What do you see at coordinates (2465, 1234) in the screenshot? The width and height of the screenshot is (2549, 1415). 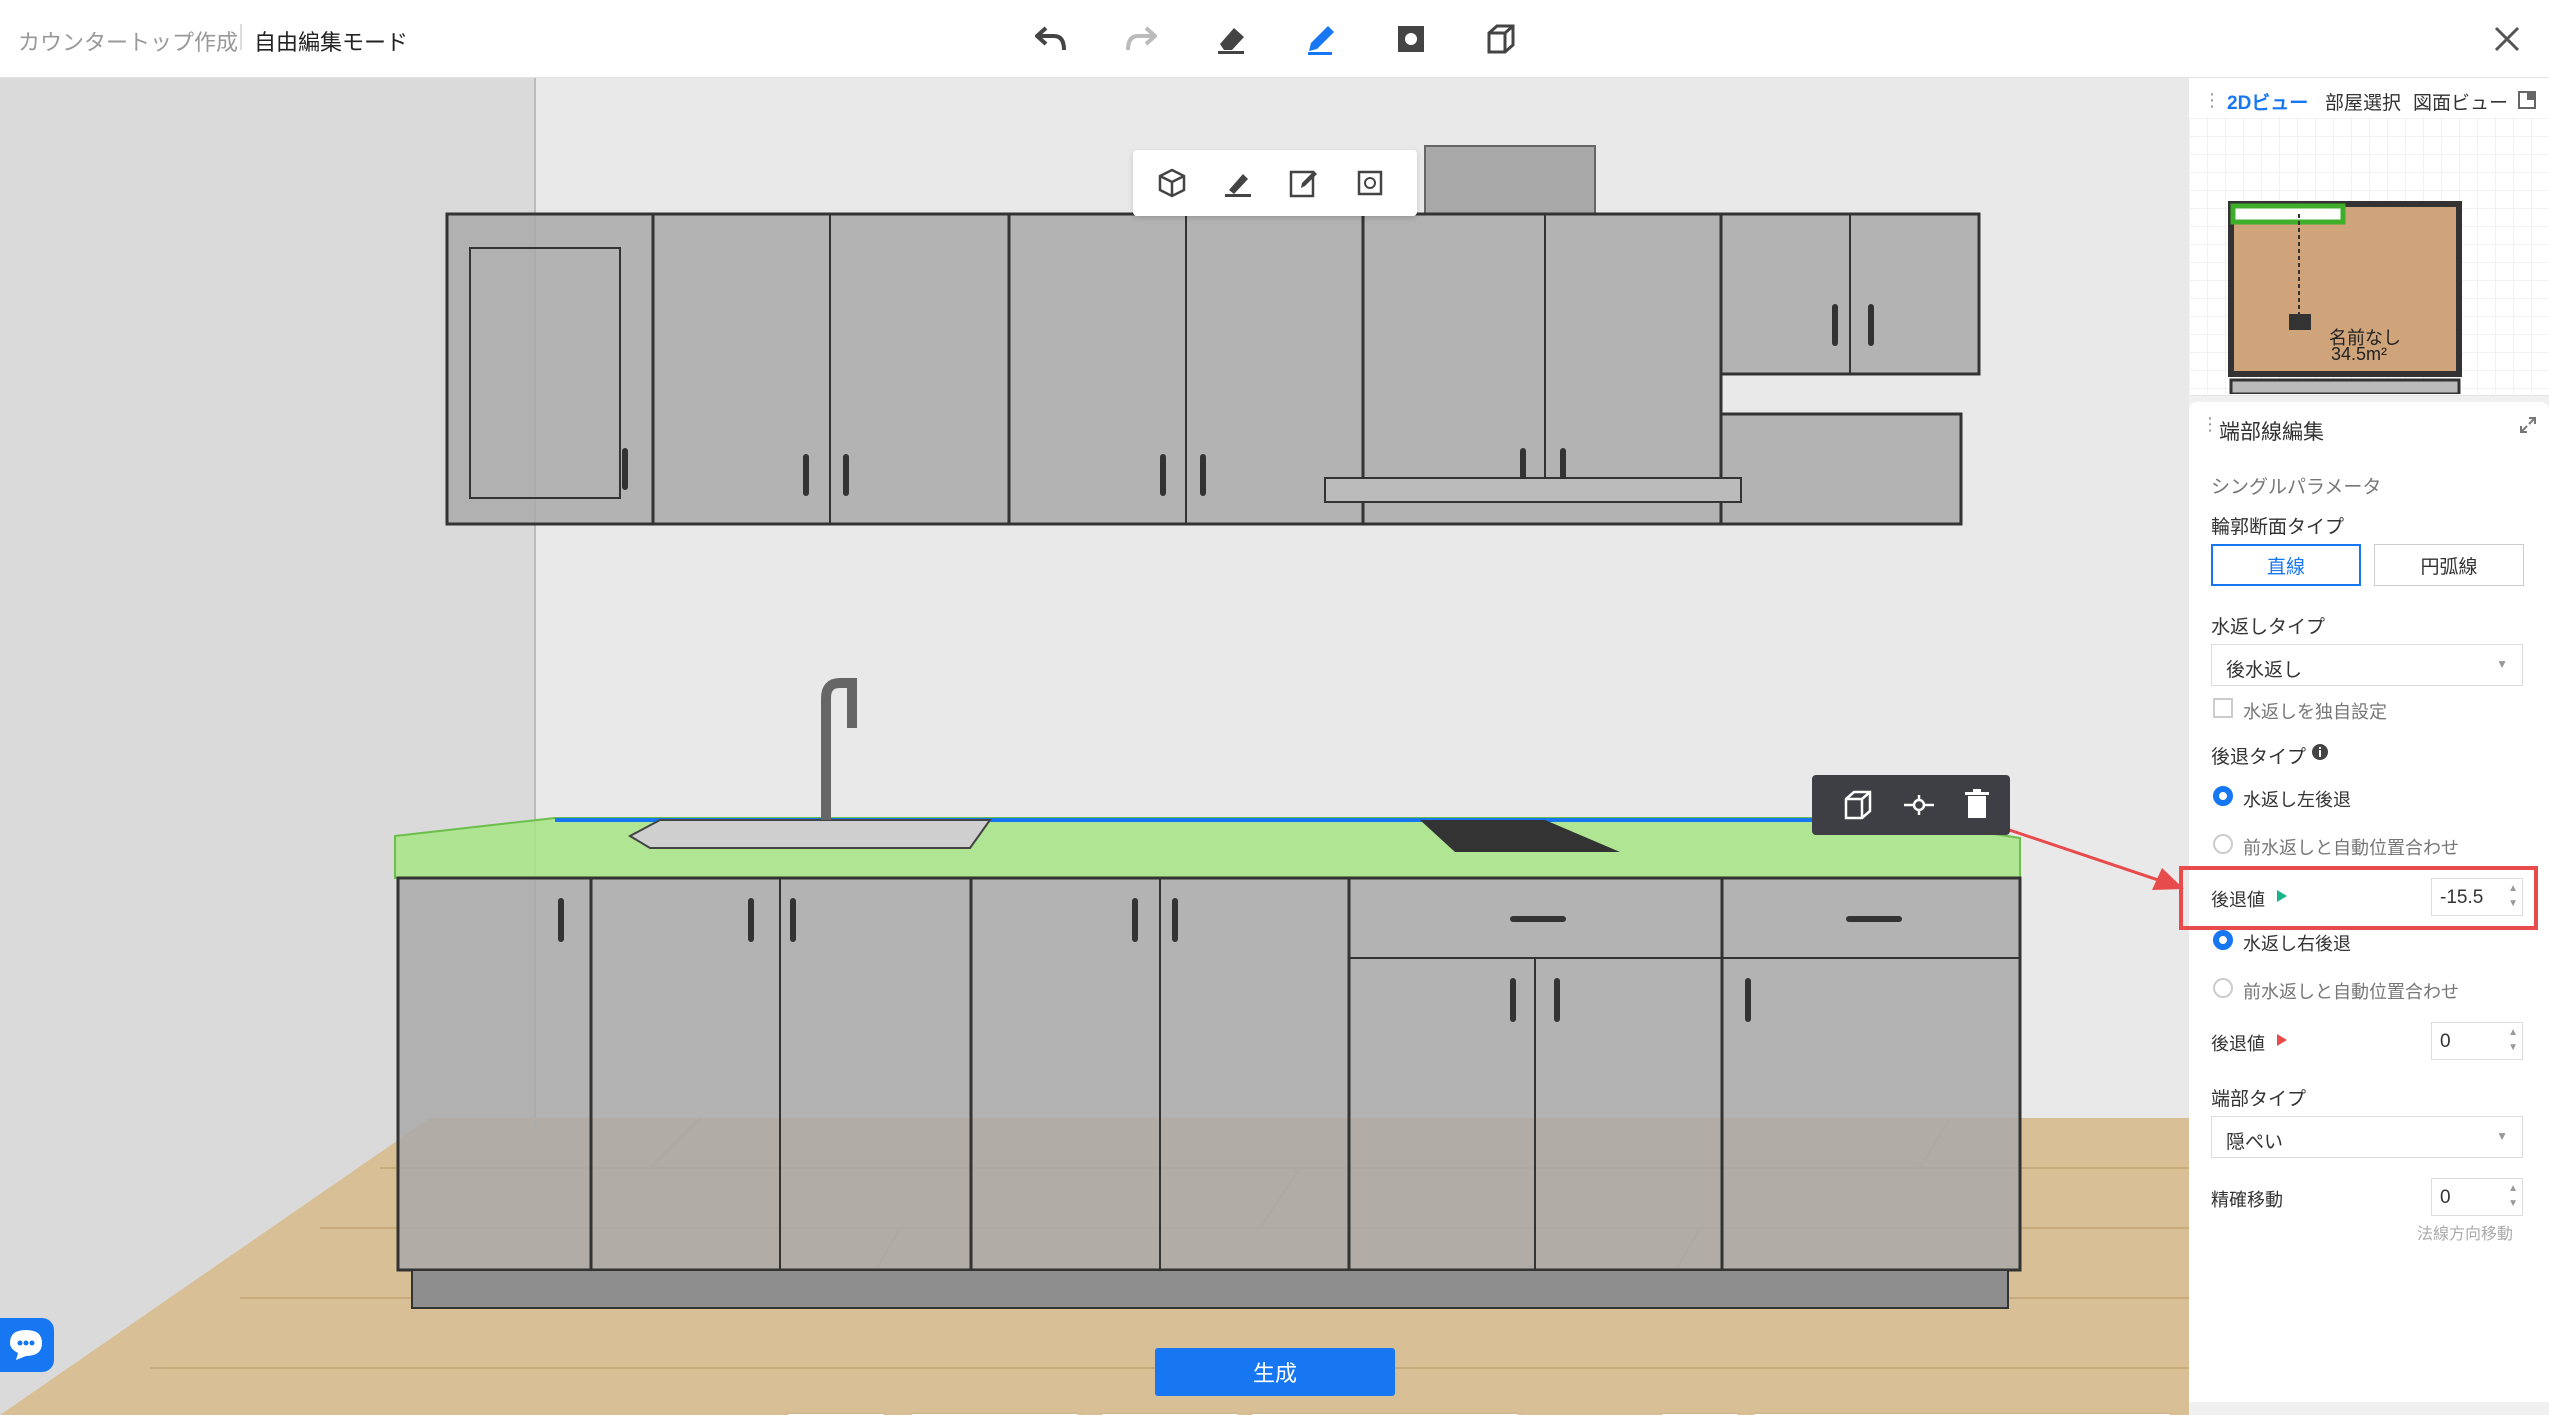 I see `normal-move-label: 法線方向移動` at bounding box center [2465, 1234].